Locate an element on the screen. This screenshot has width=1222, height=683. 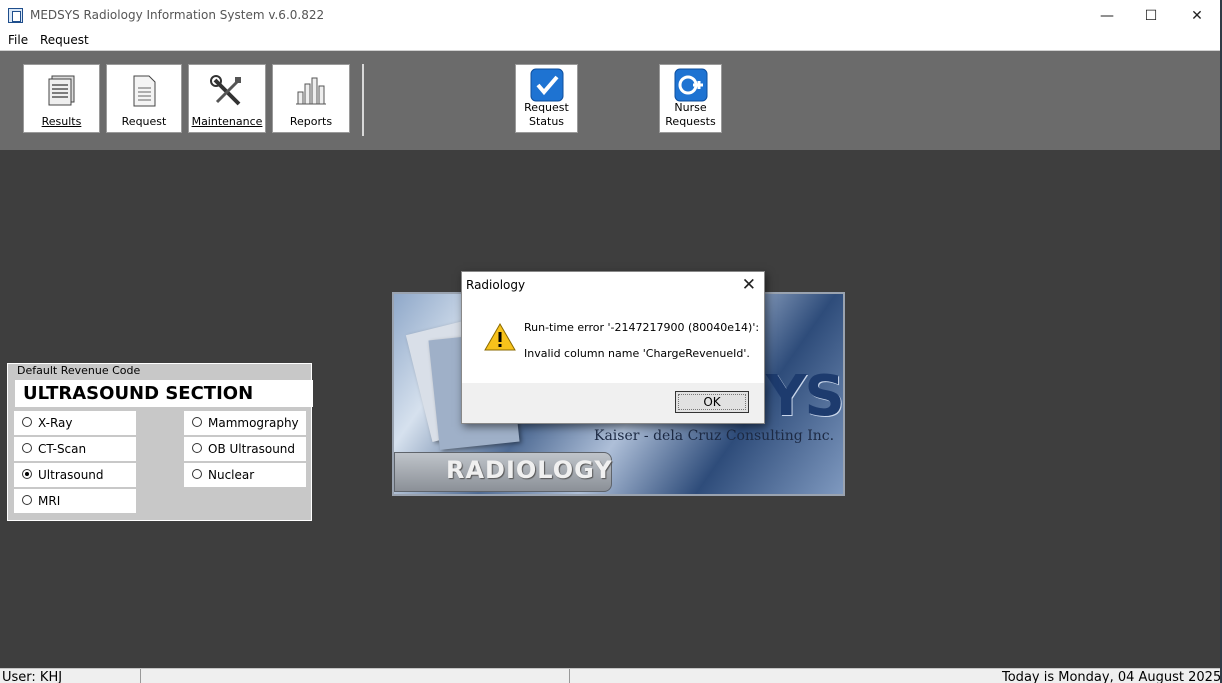
splash-company: Kaiser - dela Cruz Consulting Inc. is located at coordinates (714, 436).